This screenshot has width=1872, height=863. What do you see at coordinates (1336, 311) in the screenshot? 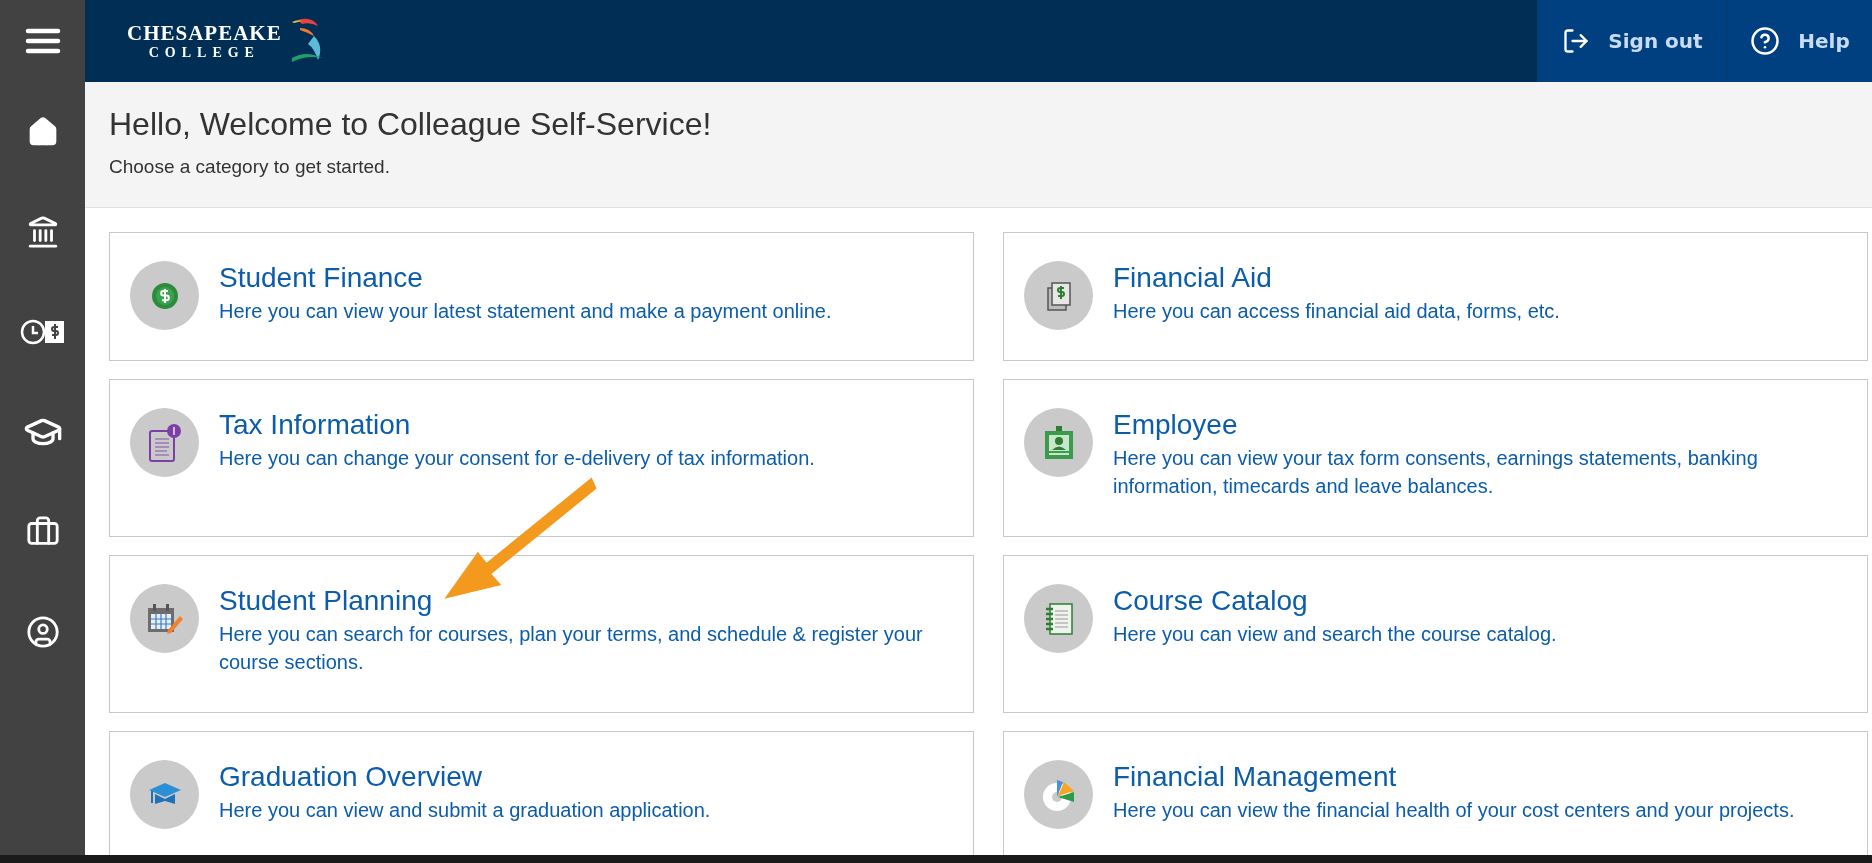
I see `category-description: Here you can access financial aid data, forms, etc.` at bounding box center [1336, 311].